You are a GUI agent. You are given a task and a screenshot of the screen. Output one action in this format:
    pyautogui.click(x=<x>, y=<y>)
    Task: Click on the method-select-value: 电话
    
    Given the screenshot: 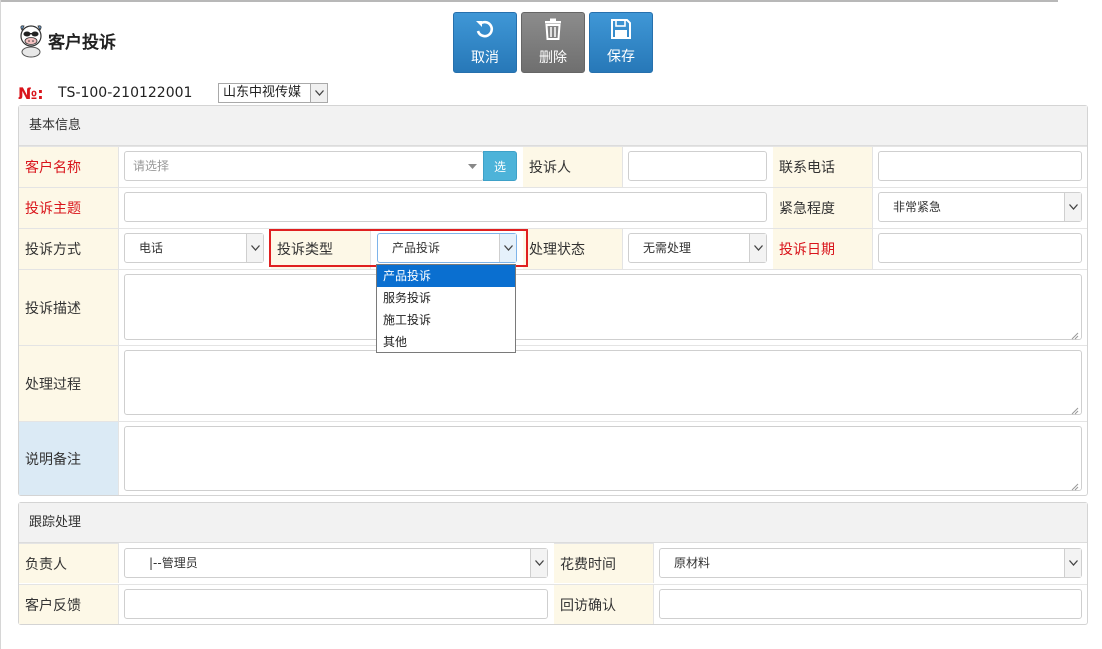 What is the action you would take?
    pyautogui.click(x=151, y=248)
    